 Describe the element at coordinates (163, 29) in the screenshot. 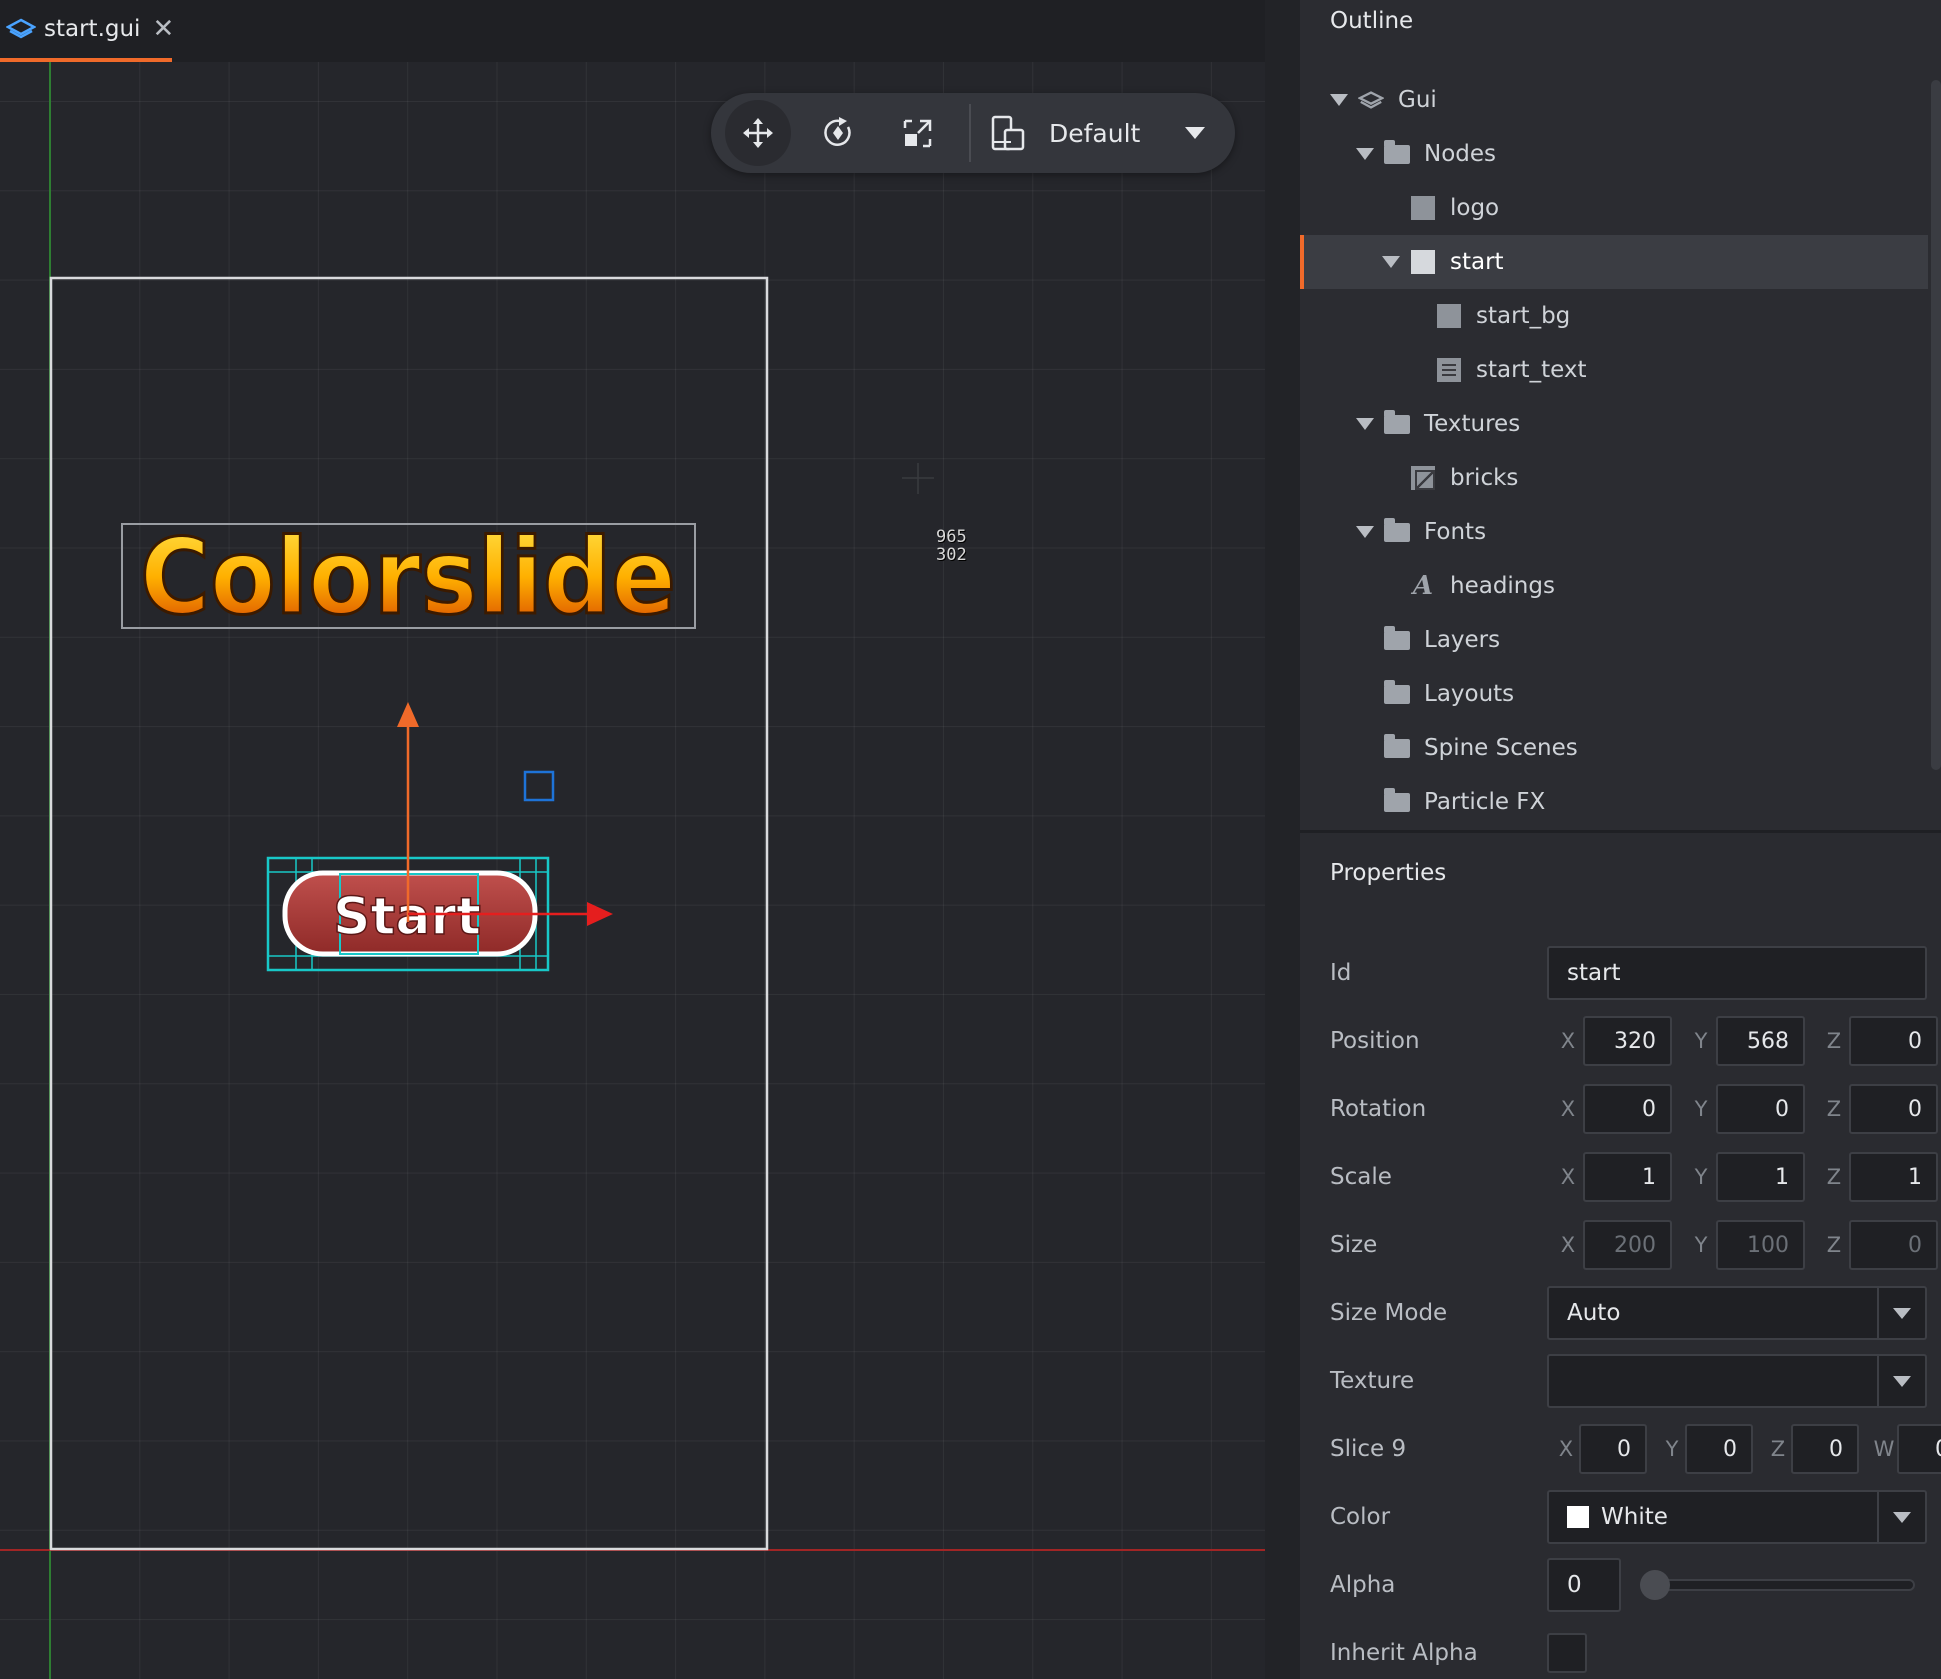

I see `close-icon: ✕` at that location.